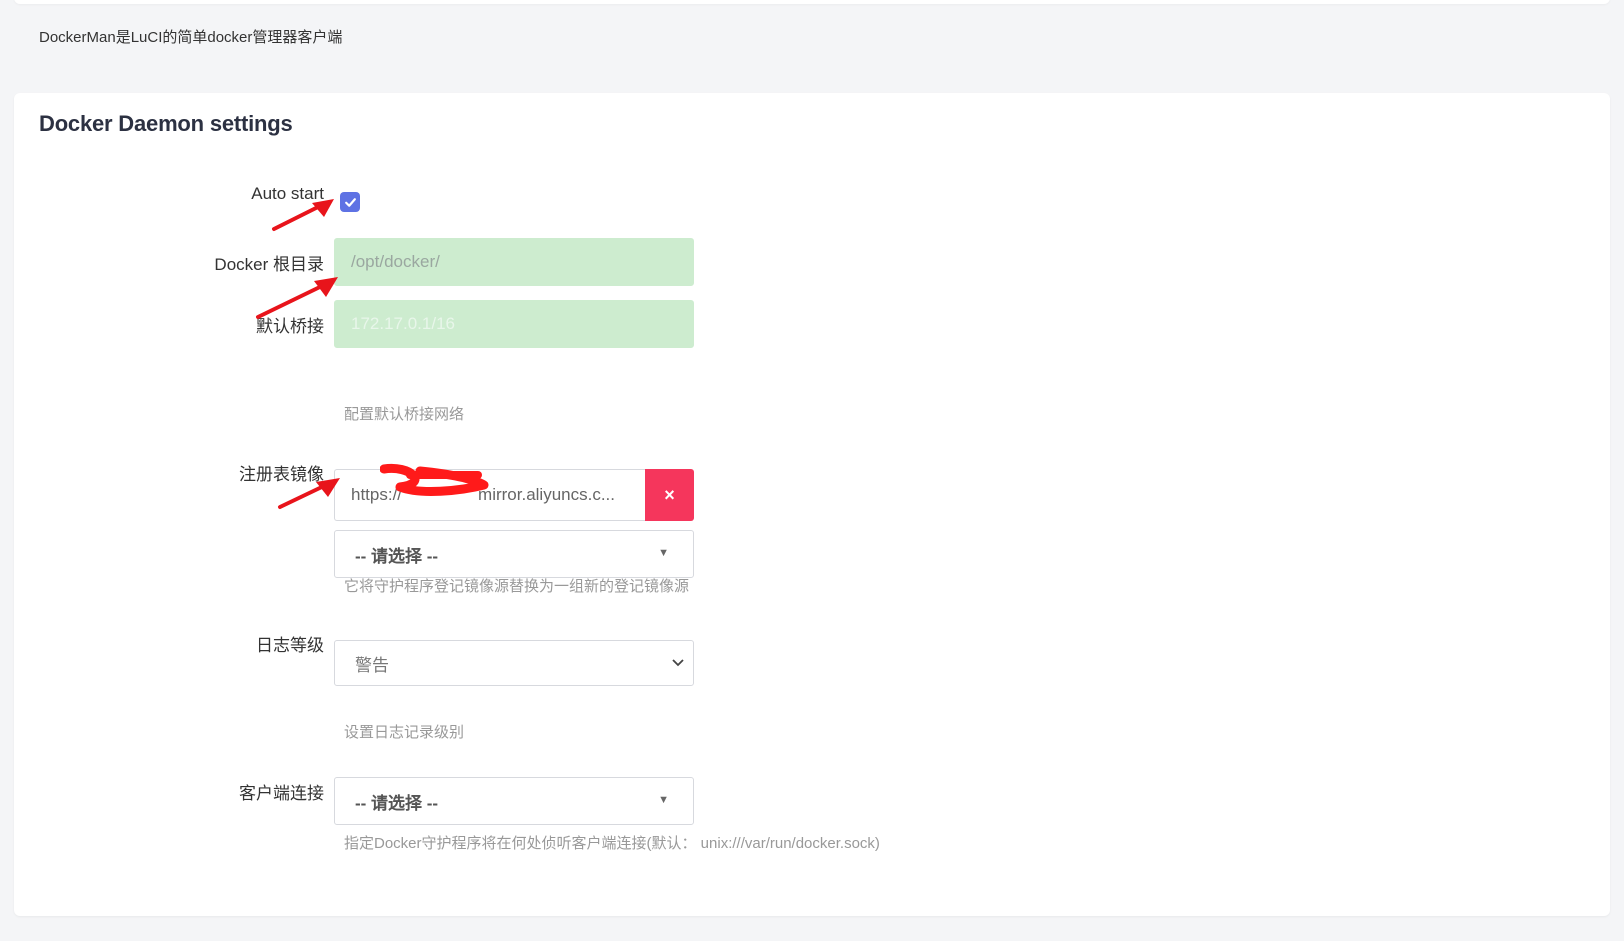  What do you see at coordinates (290, 645) in the screenshot?
I see `log-level-label: 日志等级` at bounding box center [290, 645].